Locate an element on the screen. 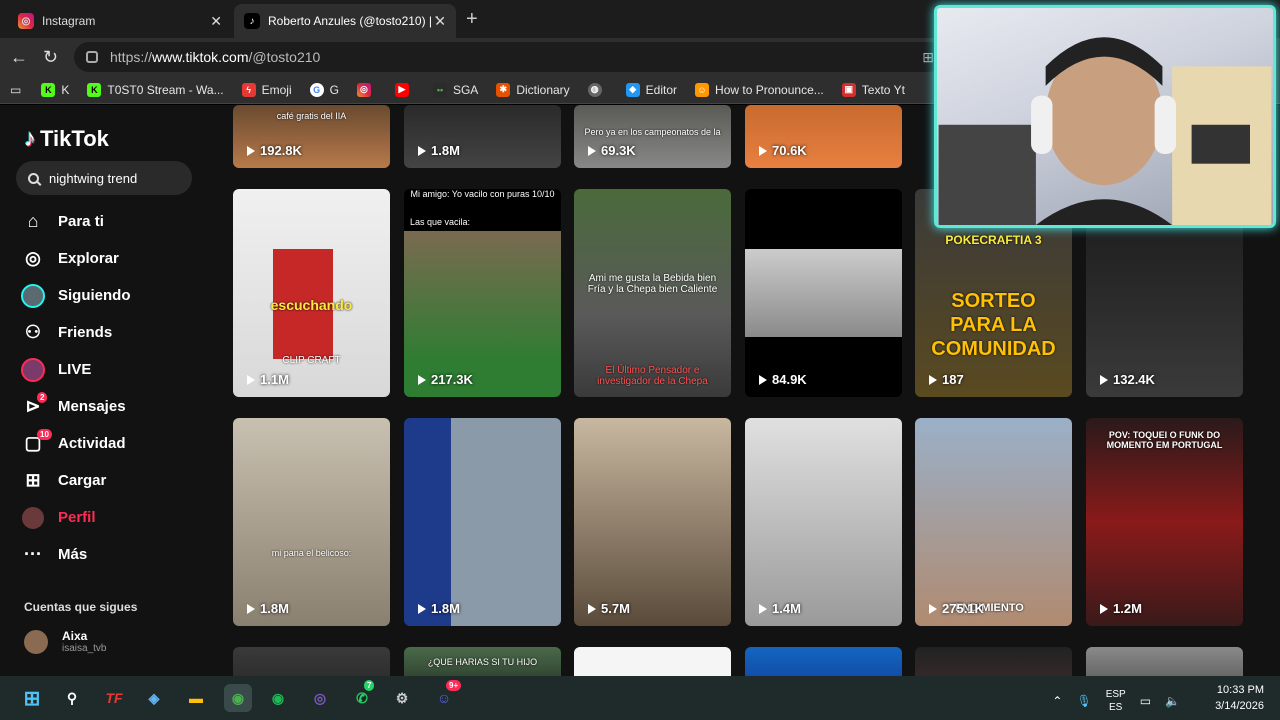  tab-instagram: ◎ Instagram ✕ is located at coordinates (120, 21).